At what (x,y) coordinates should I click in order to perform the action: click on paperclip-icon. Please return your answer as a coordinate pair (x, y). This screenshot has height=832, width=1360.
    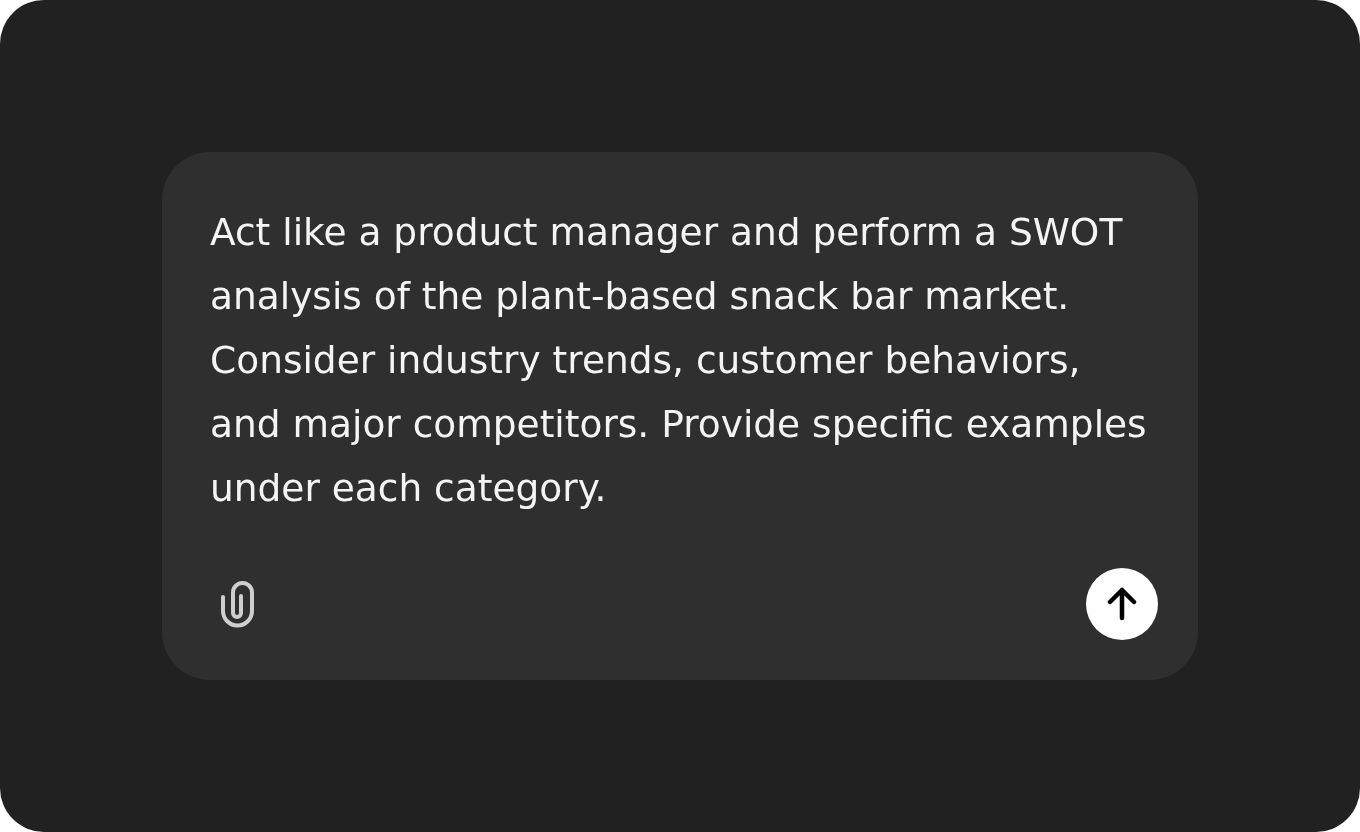
    Looking at the image, I should click on (237, 604).